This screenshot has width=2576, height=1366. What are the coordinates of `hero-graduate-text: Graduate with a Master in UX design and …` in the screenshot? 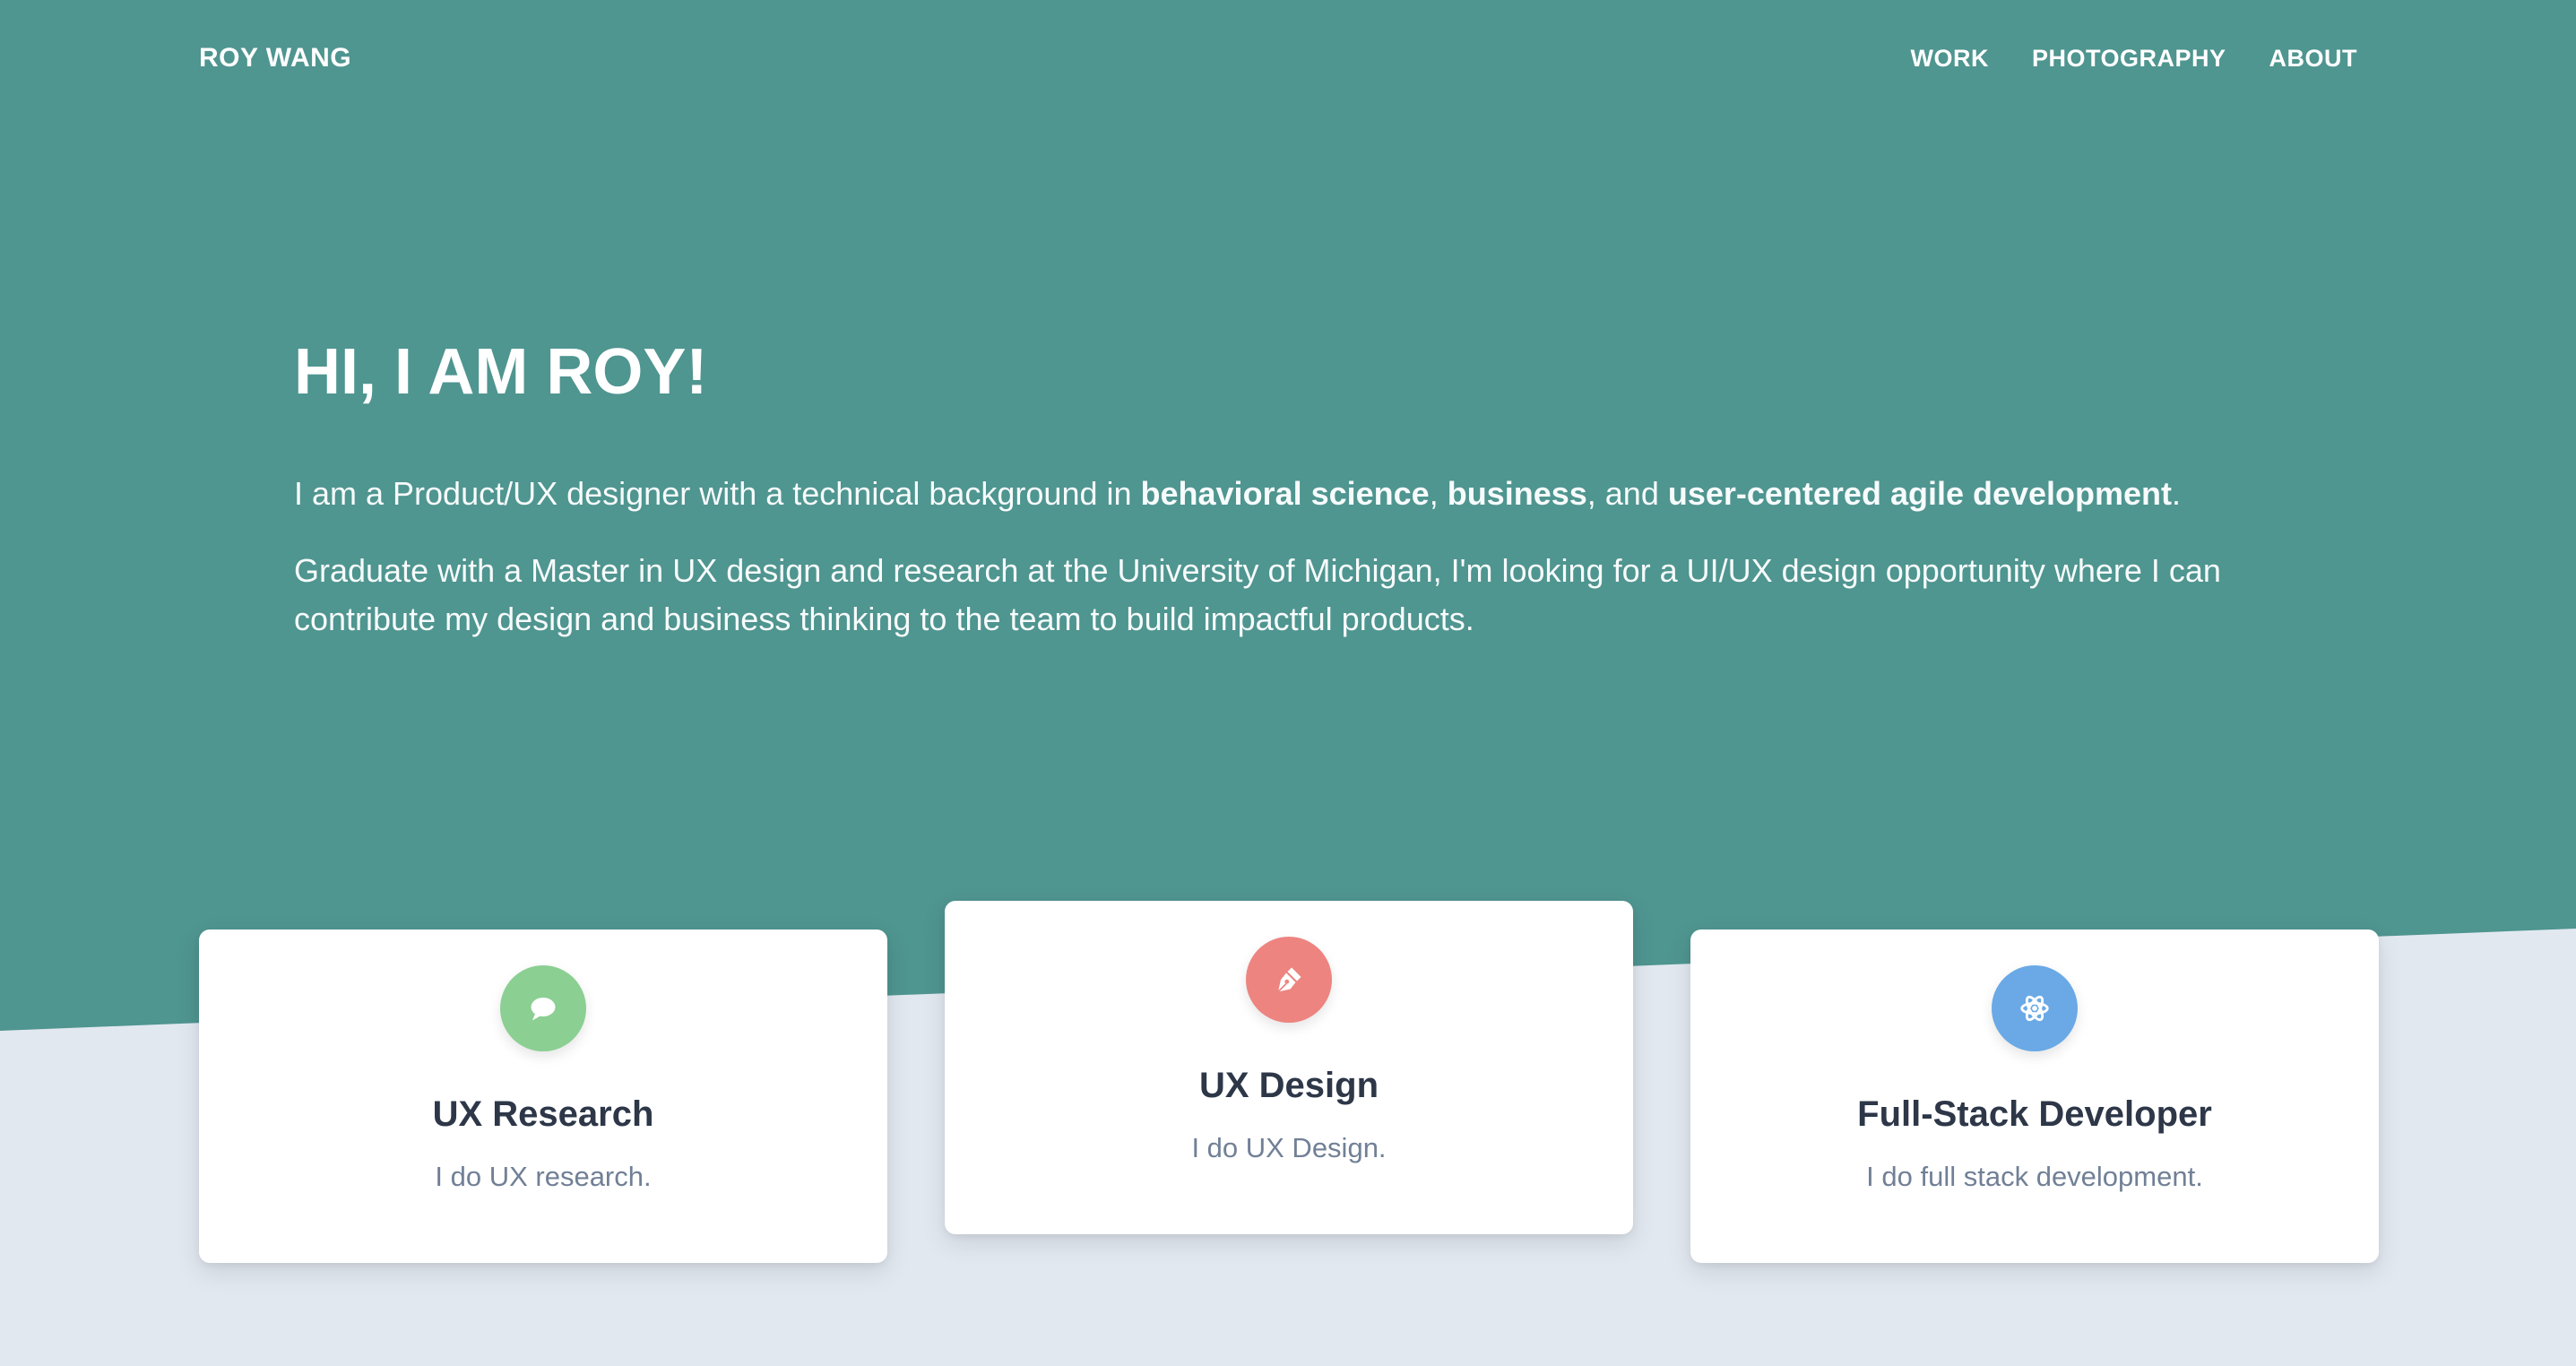 It's located at (1257, 595).